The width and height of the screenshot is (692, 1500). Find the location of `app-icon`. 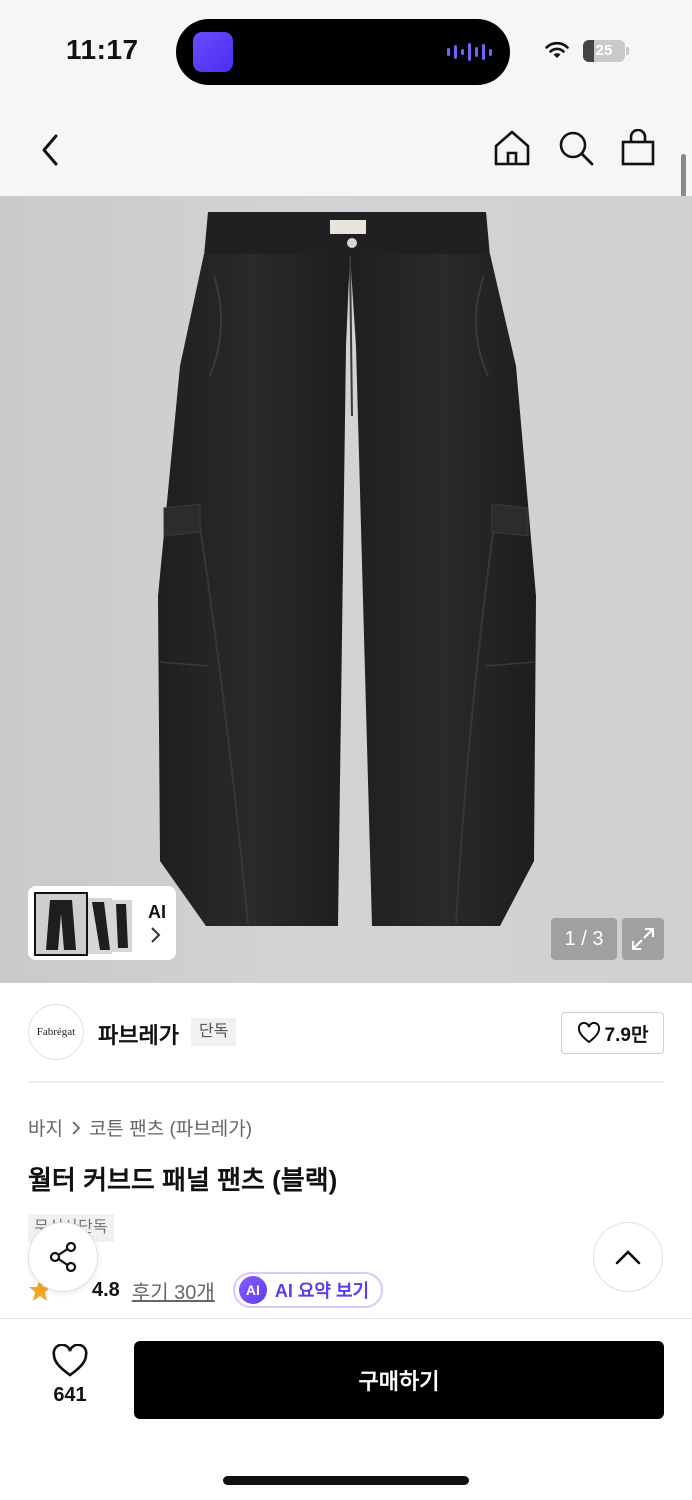

app-icon is located at coordinates (213, 52).